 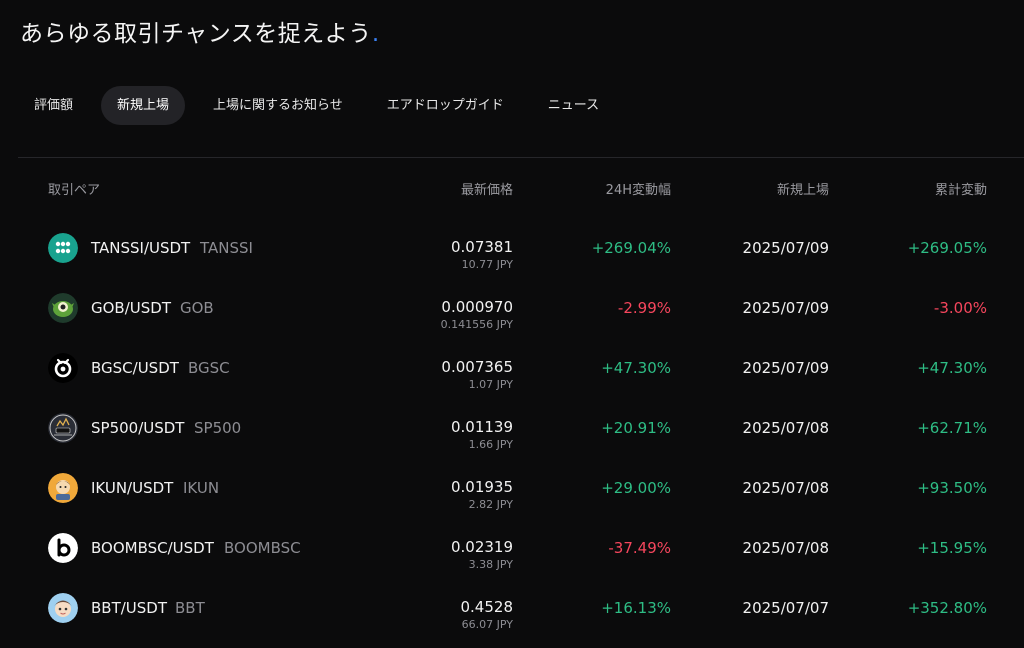 I want to click on pair-base: IKUN, so click(x=201, y=488).